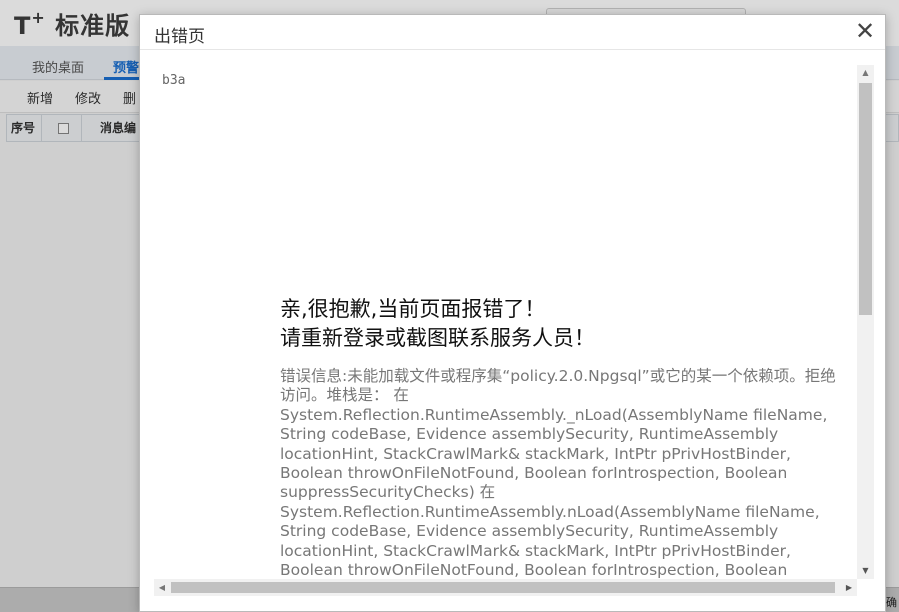 The image size is (899, 612). I want to click on close-icon: ✕, so click(865, 32).